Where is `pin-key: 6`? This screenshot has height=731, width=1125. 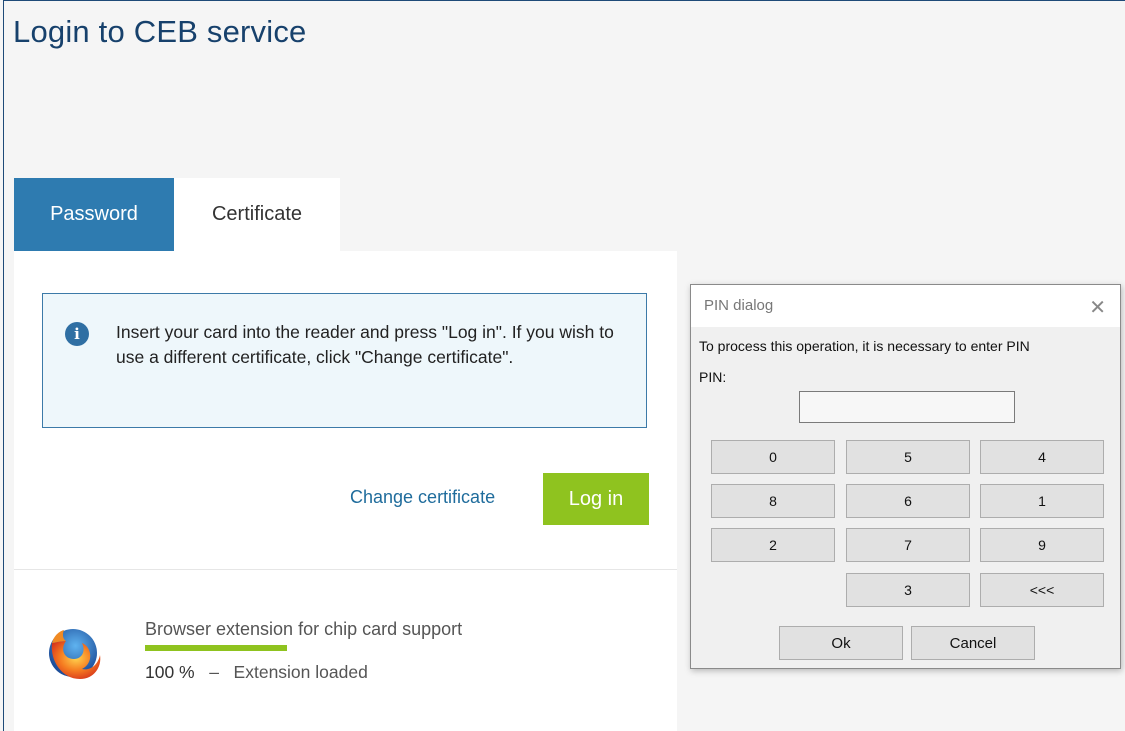 pin-key: 6 is located at coordinates (908, 501).